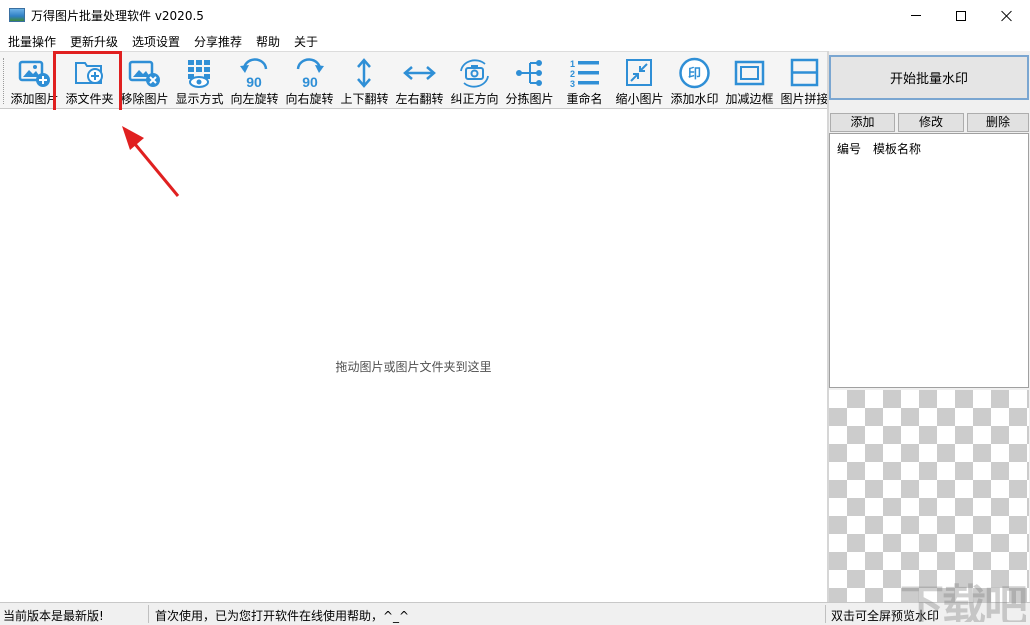  Describe the element at coordinates (282, 616) in the screenshot. I see `status-message: 首次使用，已为您打开软件在线使用帮助，^_^` at that location.